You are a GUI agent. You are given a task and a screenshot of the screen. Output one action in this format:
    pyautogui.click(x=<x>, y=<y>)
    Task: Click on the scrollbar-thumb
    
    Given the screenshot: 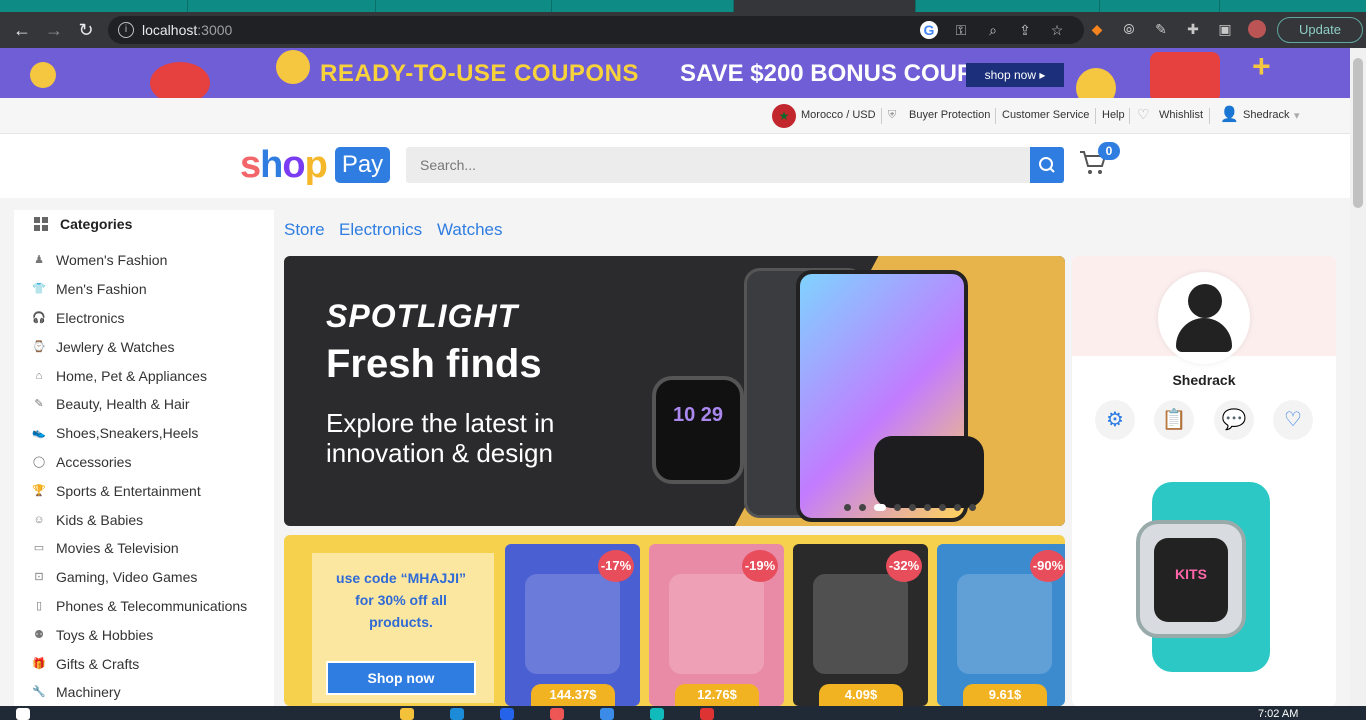 What is the action you would take?
    pyautogui.click(x=1358, y=133)
    